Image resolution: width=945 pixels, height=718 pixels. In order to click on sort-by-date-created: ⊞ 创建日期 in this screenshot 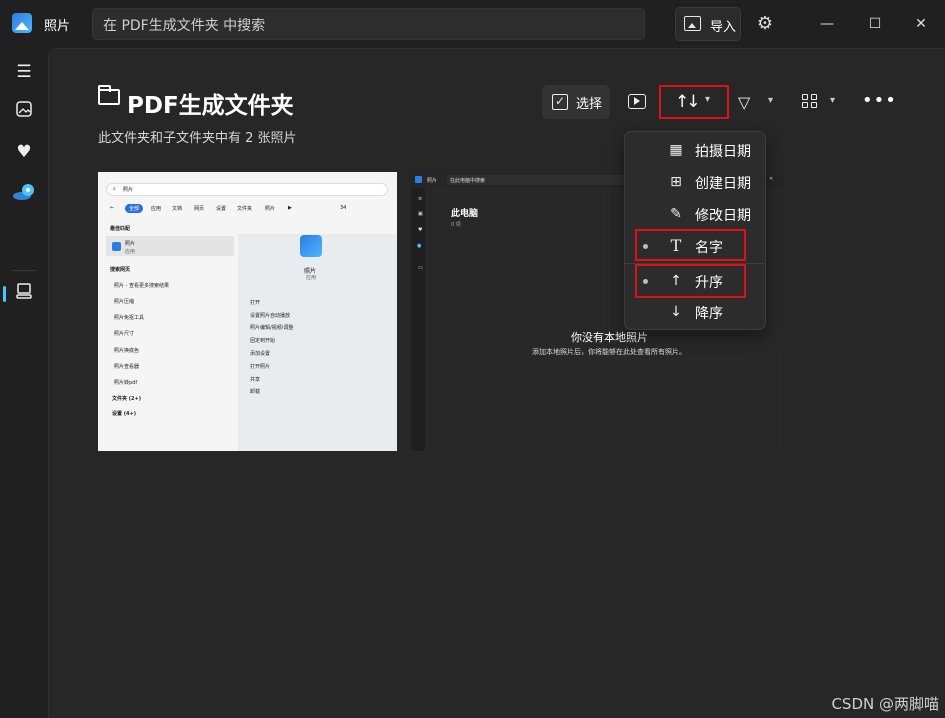, I will do `click(695, 183)`.